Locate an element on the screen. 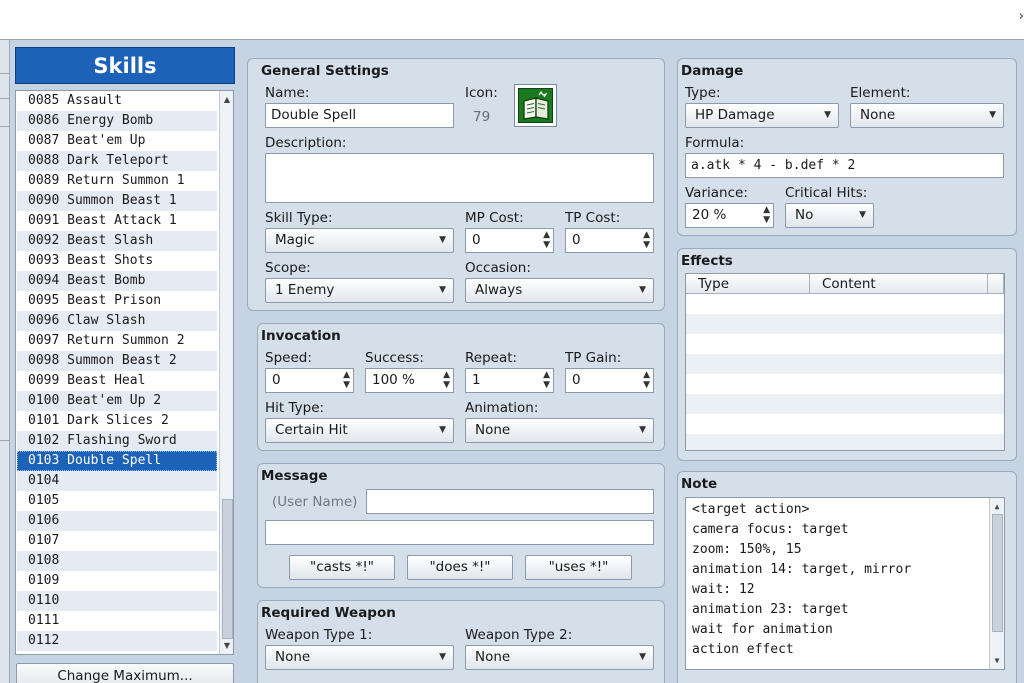 The width and height of the screenshot is (1024, 683). skill-list-item: 0108 is located at coordinates (117, 561).